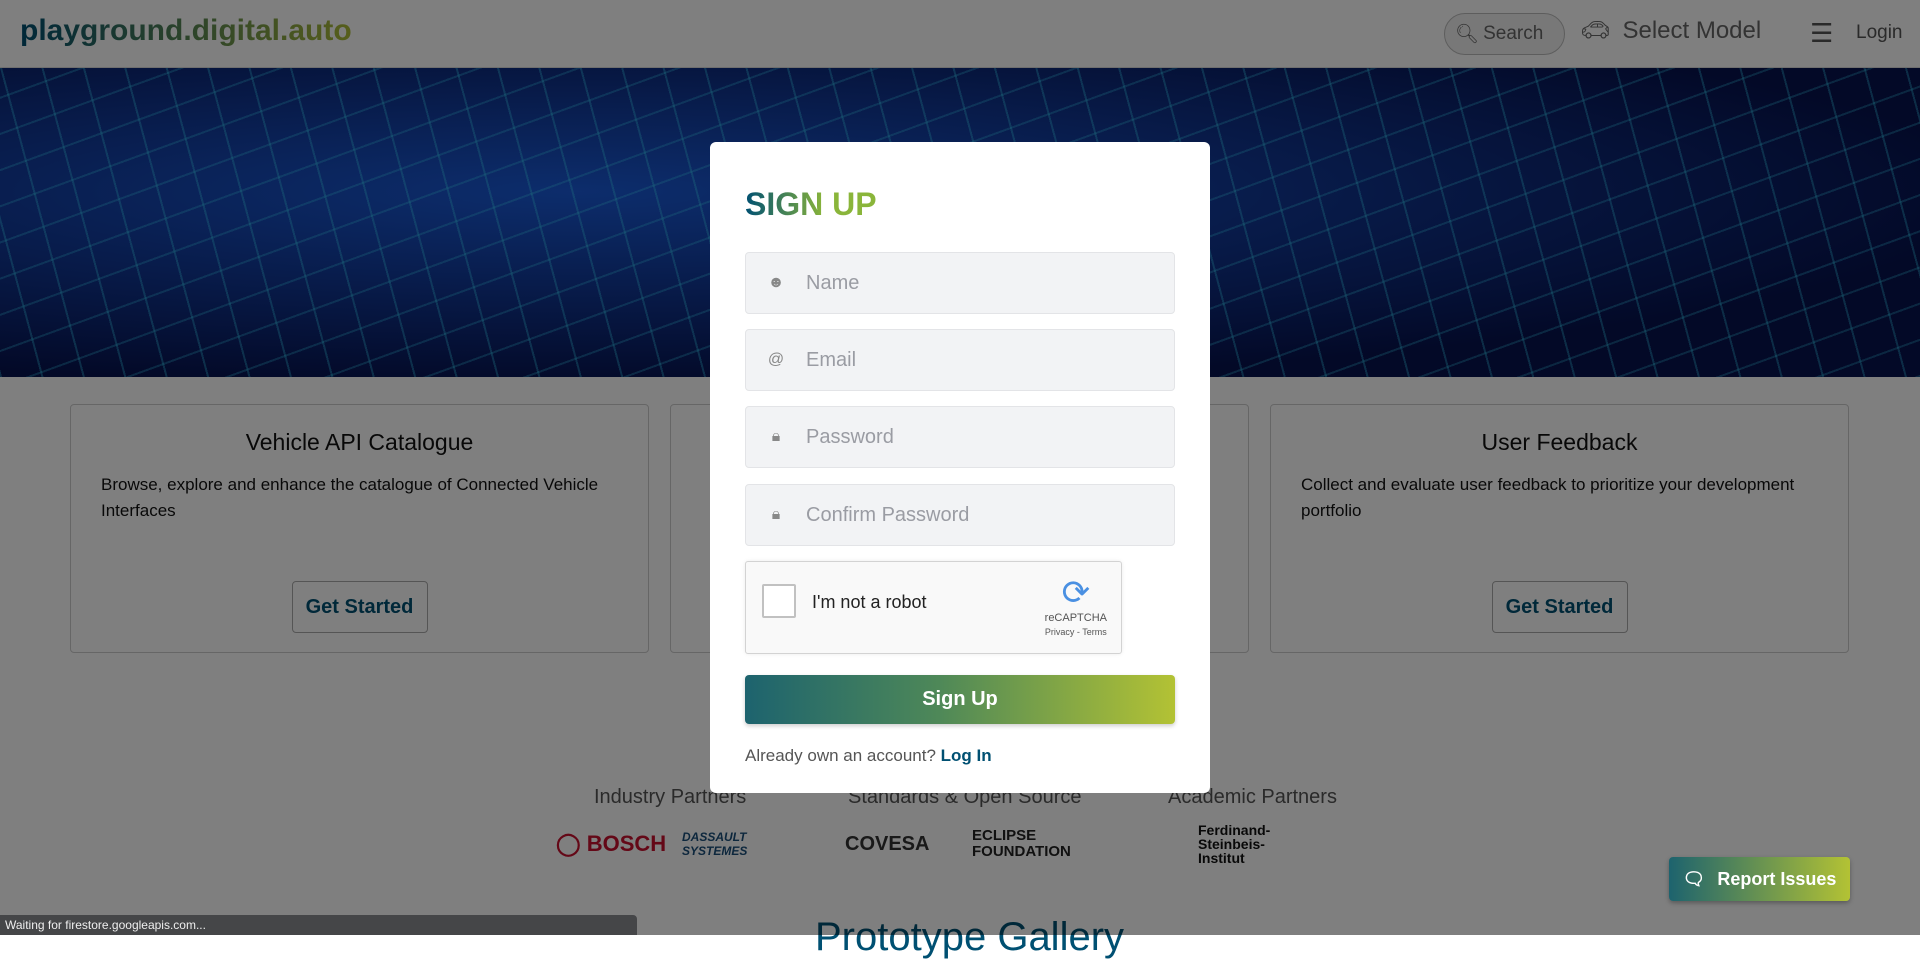  I want to click on recaptcha-brand: ⟳ reCAPTCHA Privacy - Terms, so click(1075, 605).